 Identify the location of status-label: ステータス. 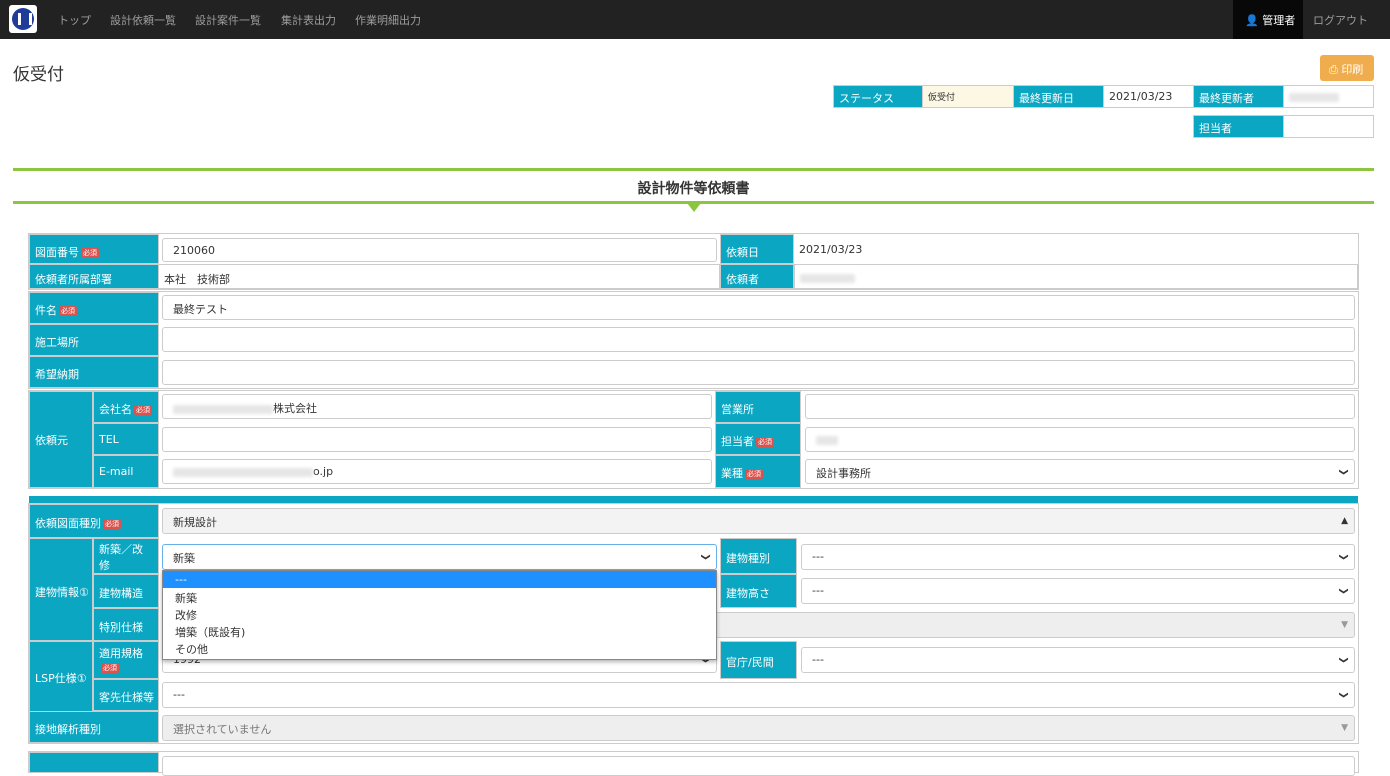
(878, 96).